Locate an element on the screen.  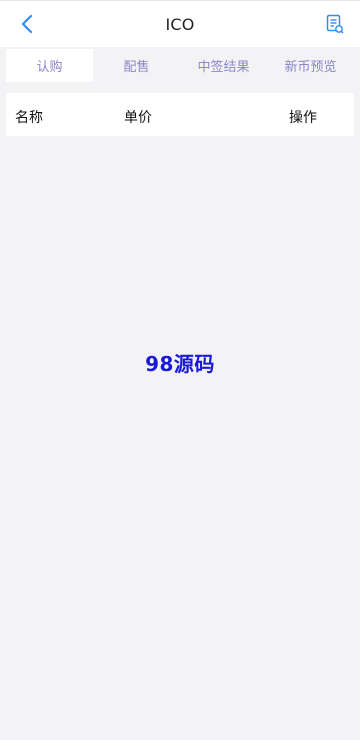
top-bar: ICO is located at coordinates (180, 23).